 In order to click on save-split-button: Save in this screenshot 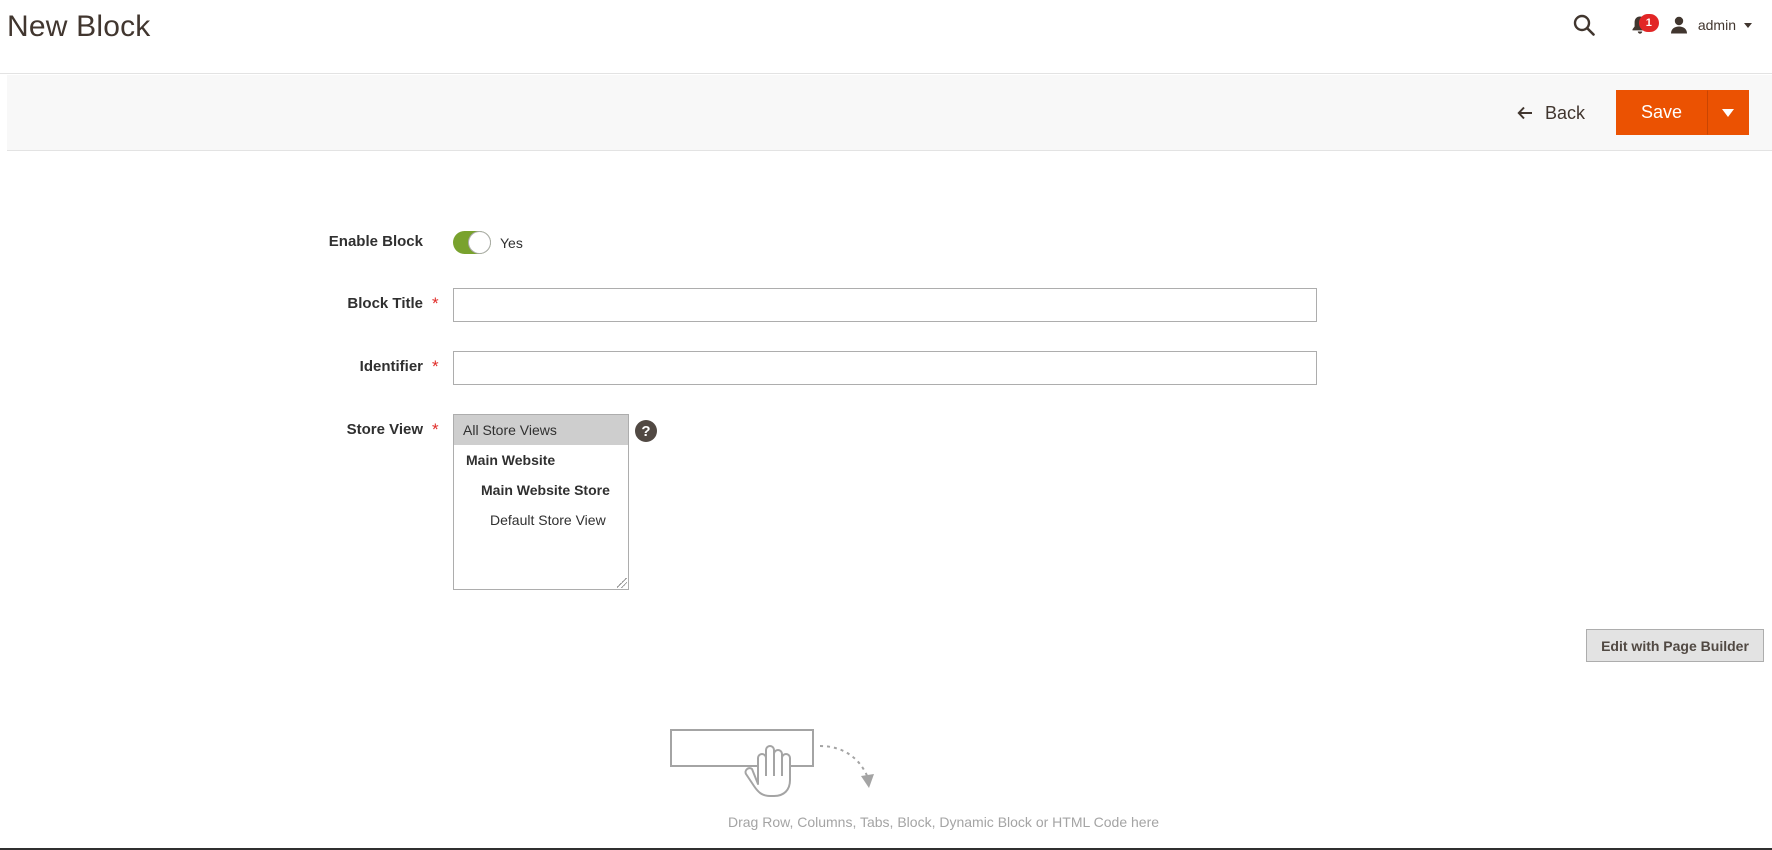, I will do `click(1682, 112)`.